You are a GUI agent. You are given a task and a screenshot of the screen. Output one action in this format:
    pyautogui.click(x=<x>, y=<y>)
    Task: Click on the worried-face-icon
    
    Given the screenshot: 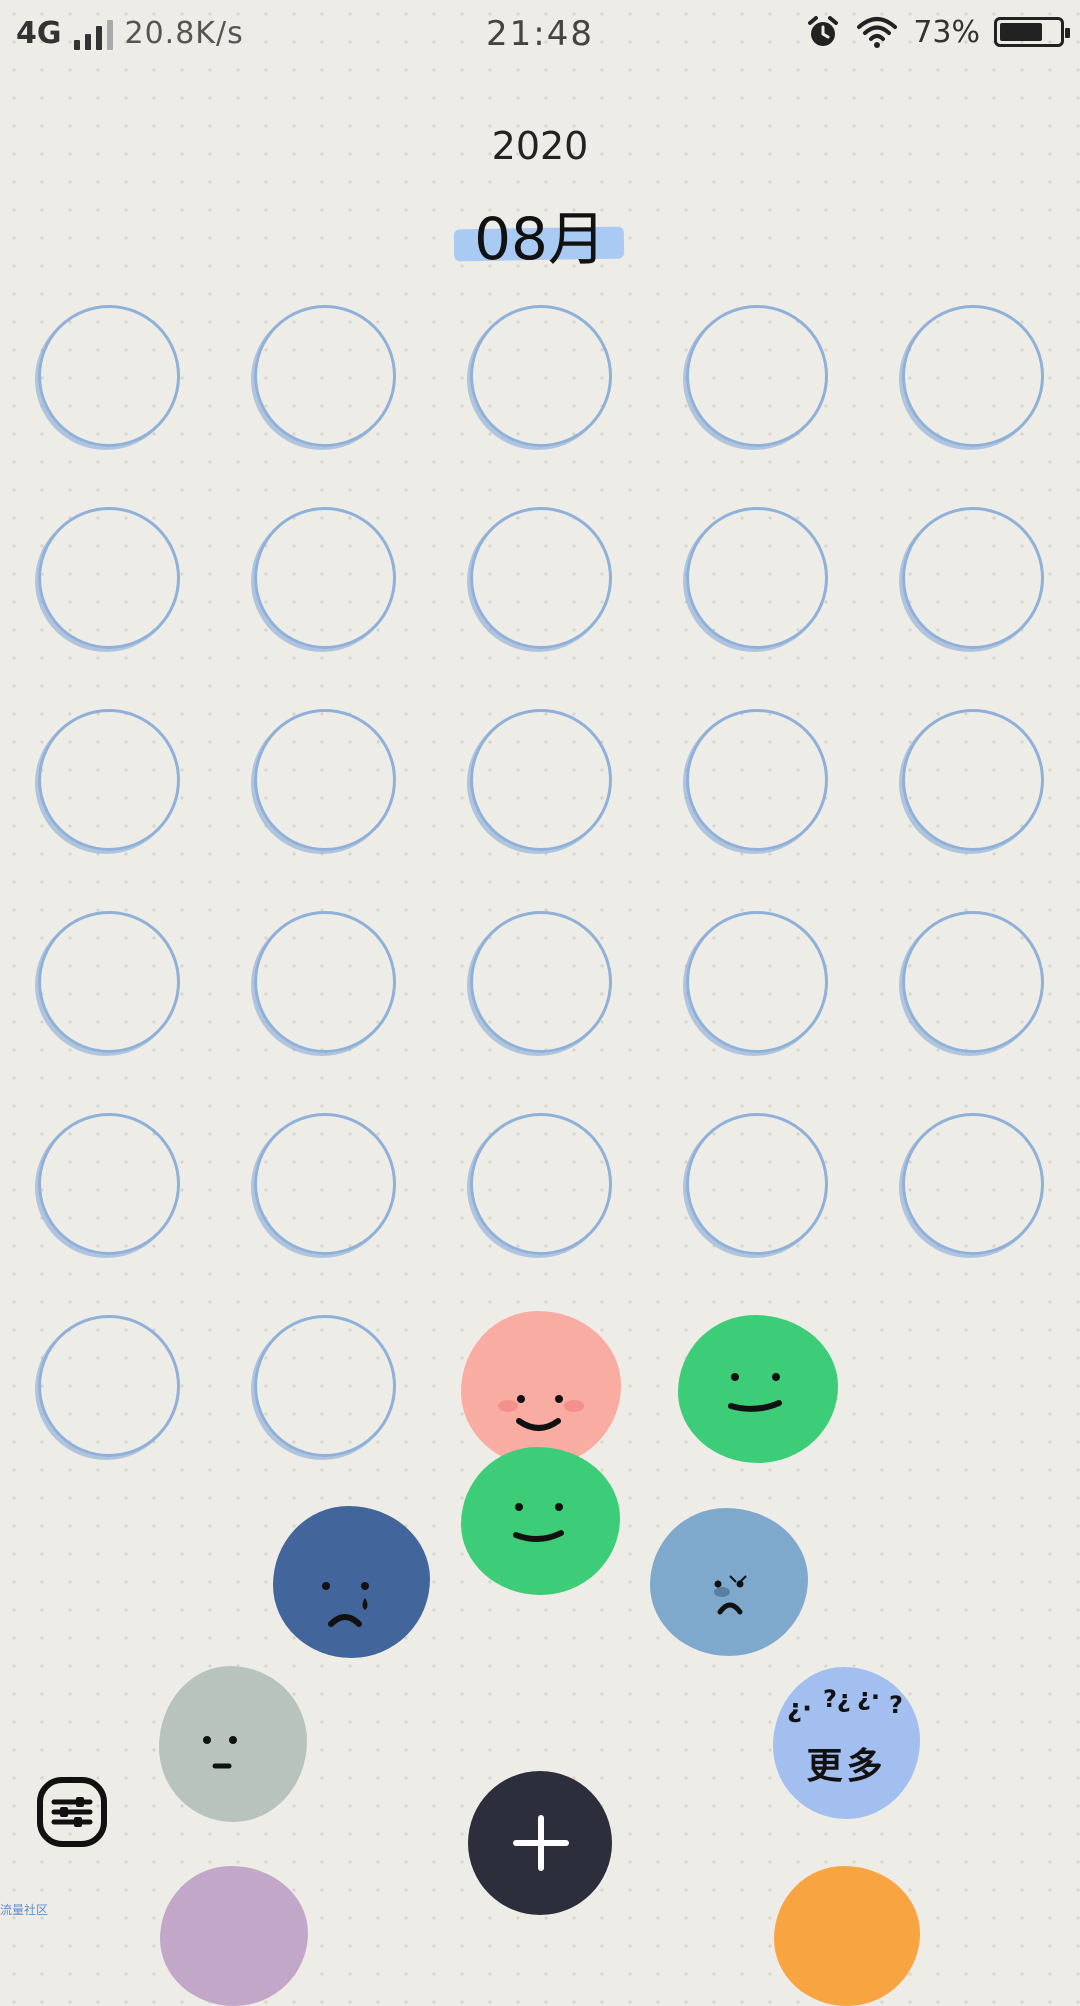 What is the action you would take?
    pyautogui.click(x=730, y=1595)
    